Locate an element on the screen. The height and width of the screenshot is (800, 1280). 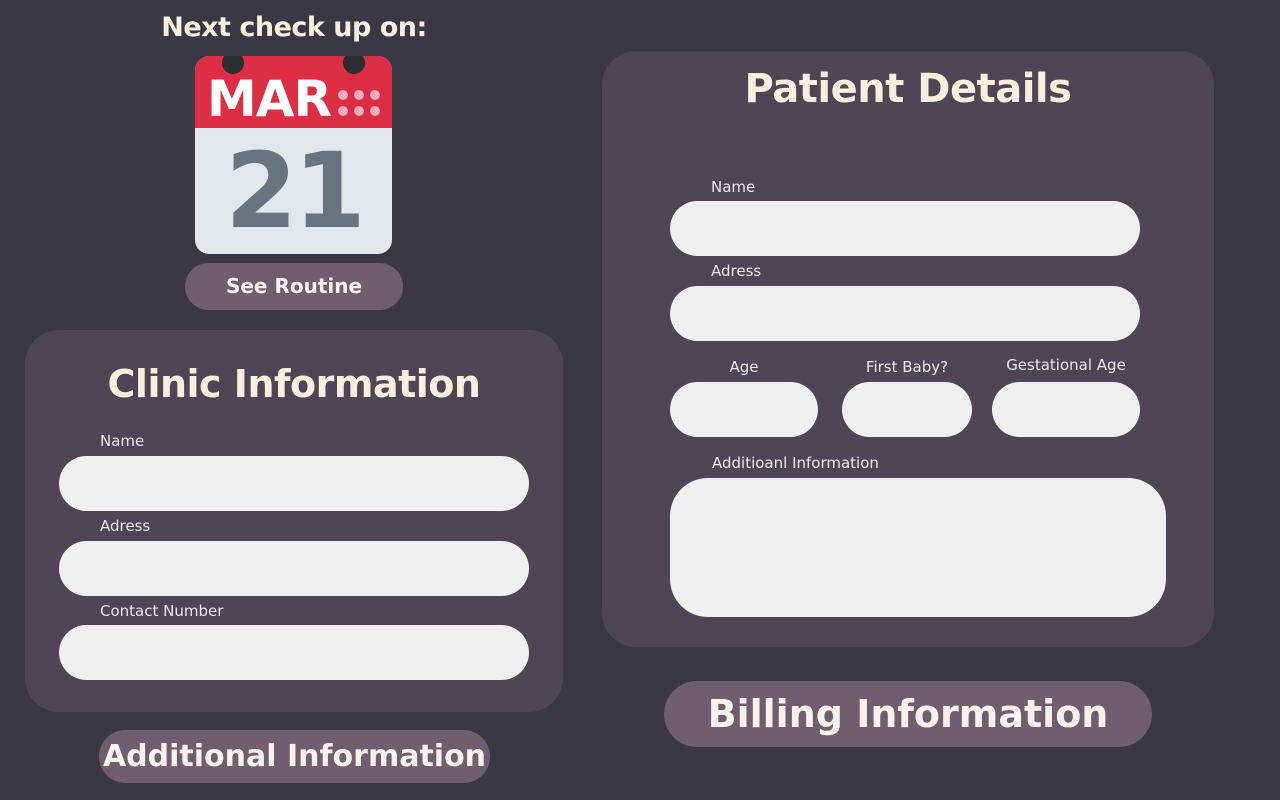
calendar-dots is located at coordinates (361, 105).